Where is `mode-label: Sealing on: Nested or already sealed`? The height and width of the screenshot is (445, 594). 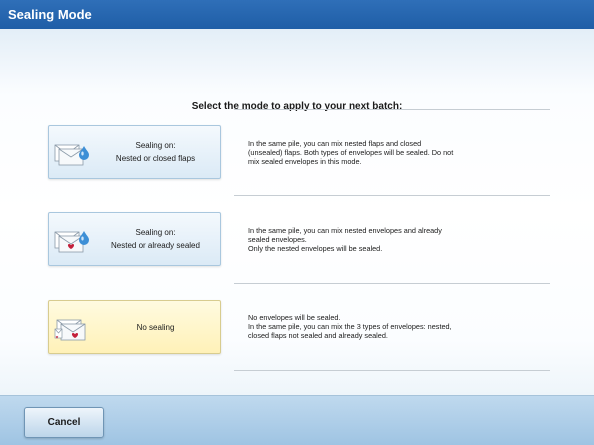 mode-label: Sealing on: Nested or already sealed is located at coordinates (158, 239).